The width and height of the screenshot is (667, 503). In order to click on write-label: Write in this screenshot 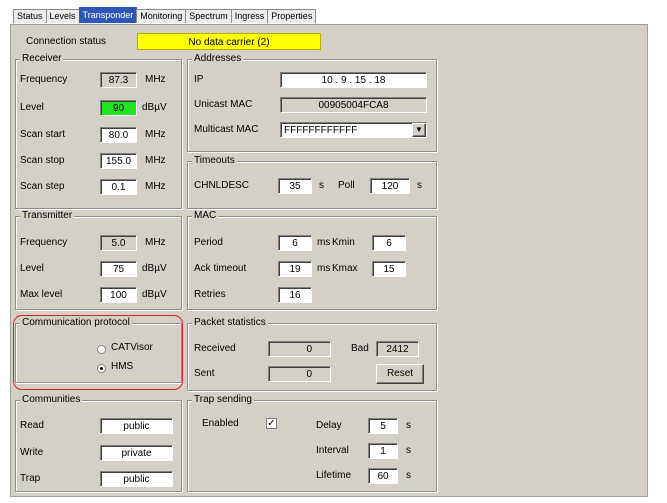, I will do `click(32, 452)`.